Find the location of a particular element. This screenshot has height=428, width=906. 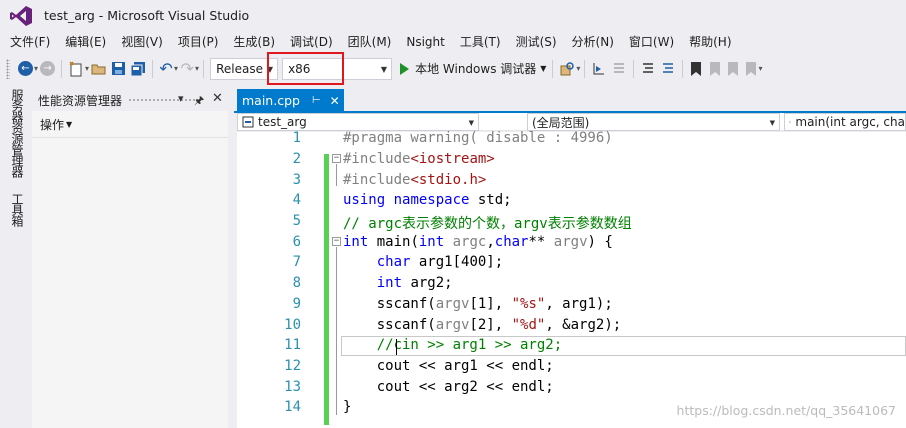

code-line: int main(int argc,char** argv) { is located at coordinates (478, 242).